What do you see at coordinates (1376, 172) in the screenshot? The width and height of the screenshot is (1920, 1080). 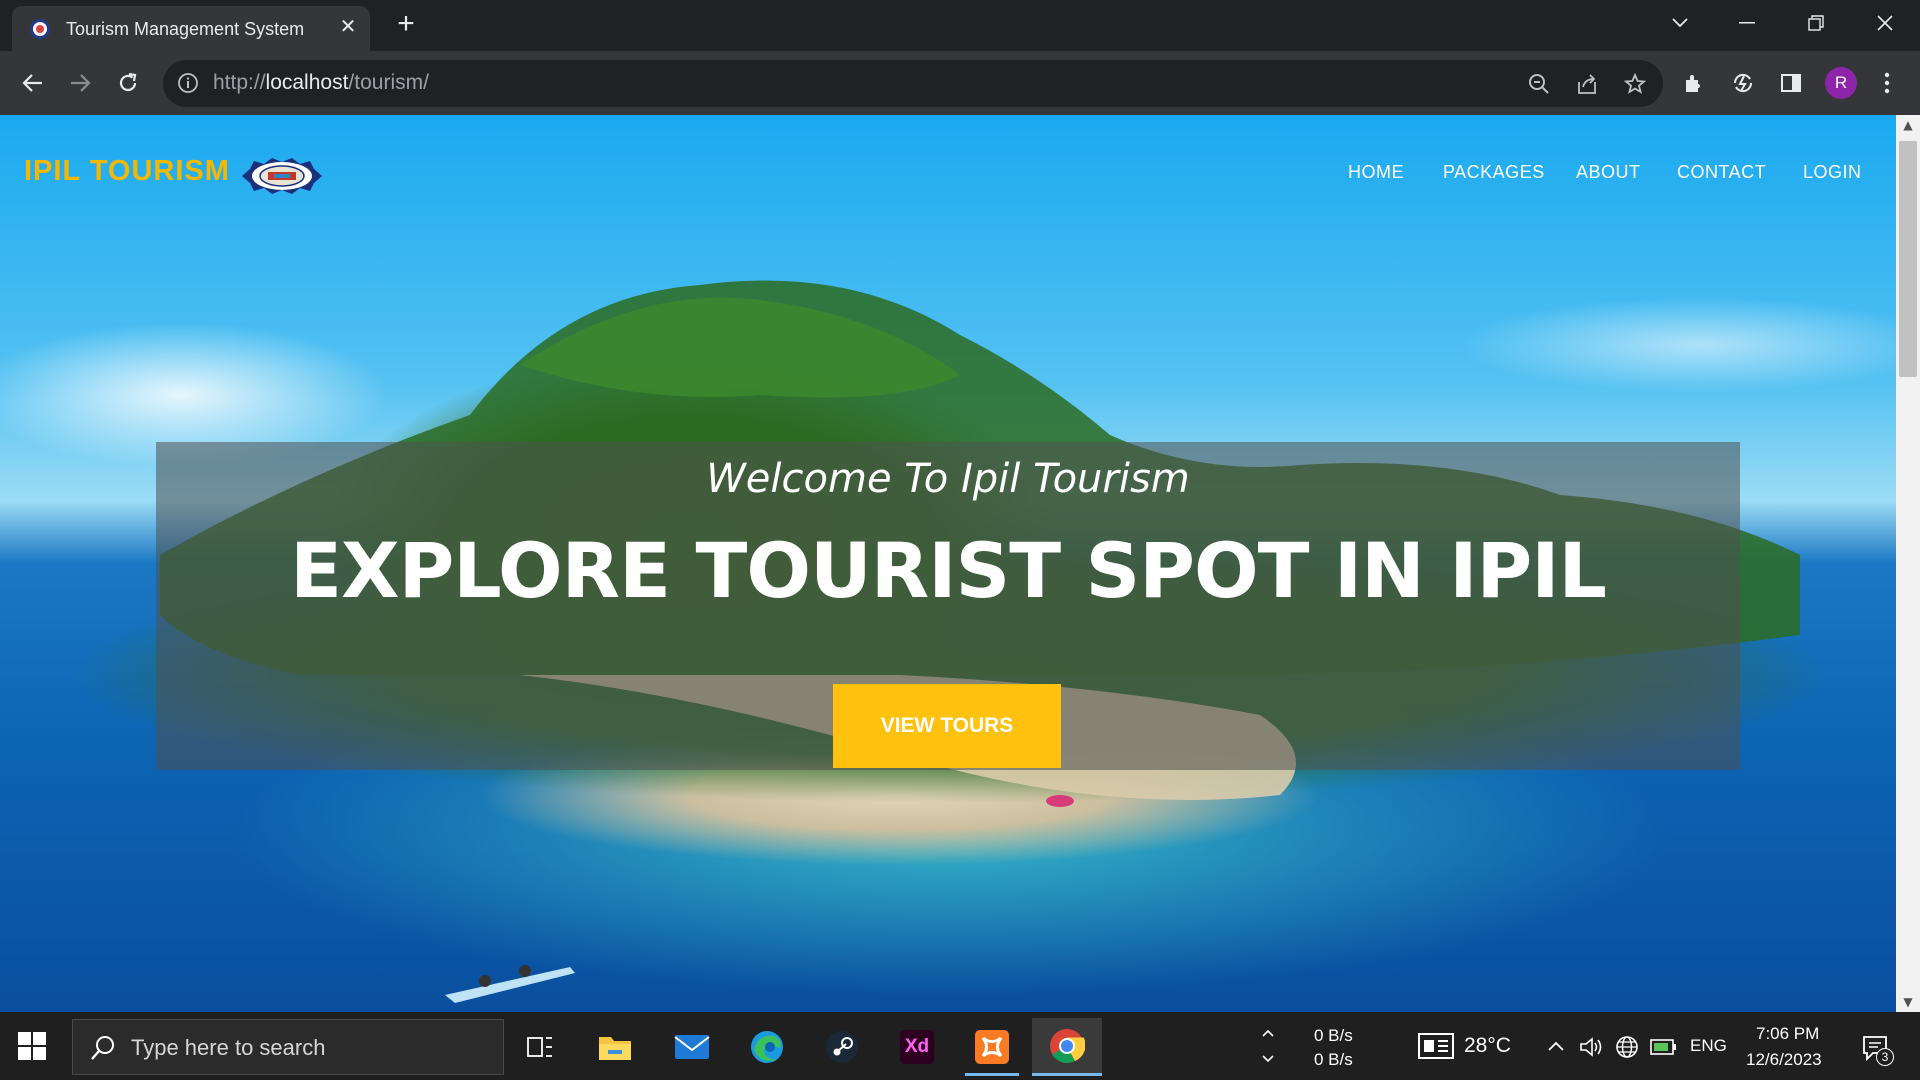 I see `nav-home: HOME` at bounding box center [1376, 172].